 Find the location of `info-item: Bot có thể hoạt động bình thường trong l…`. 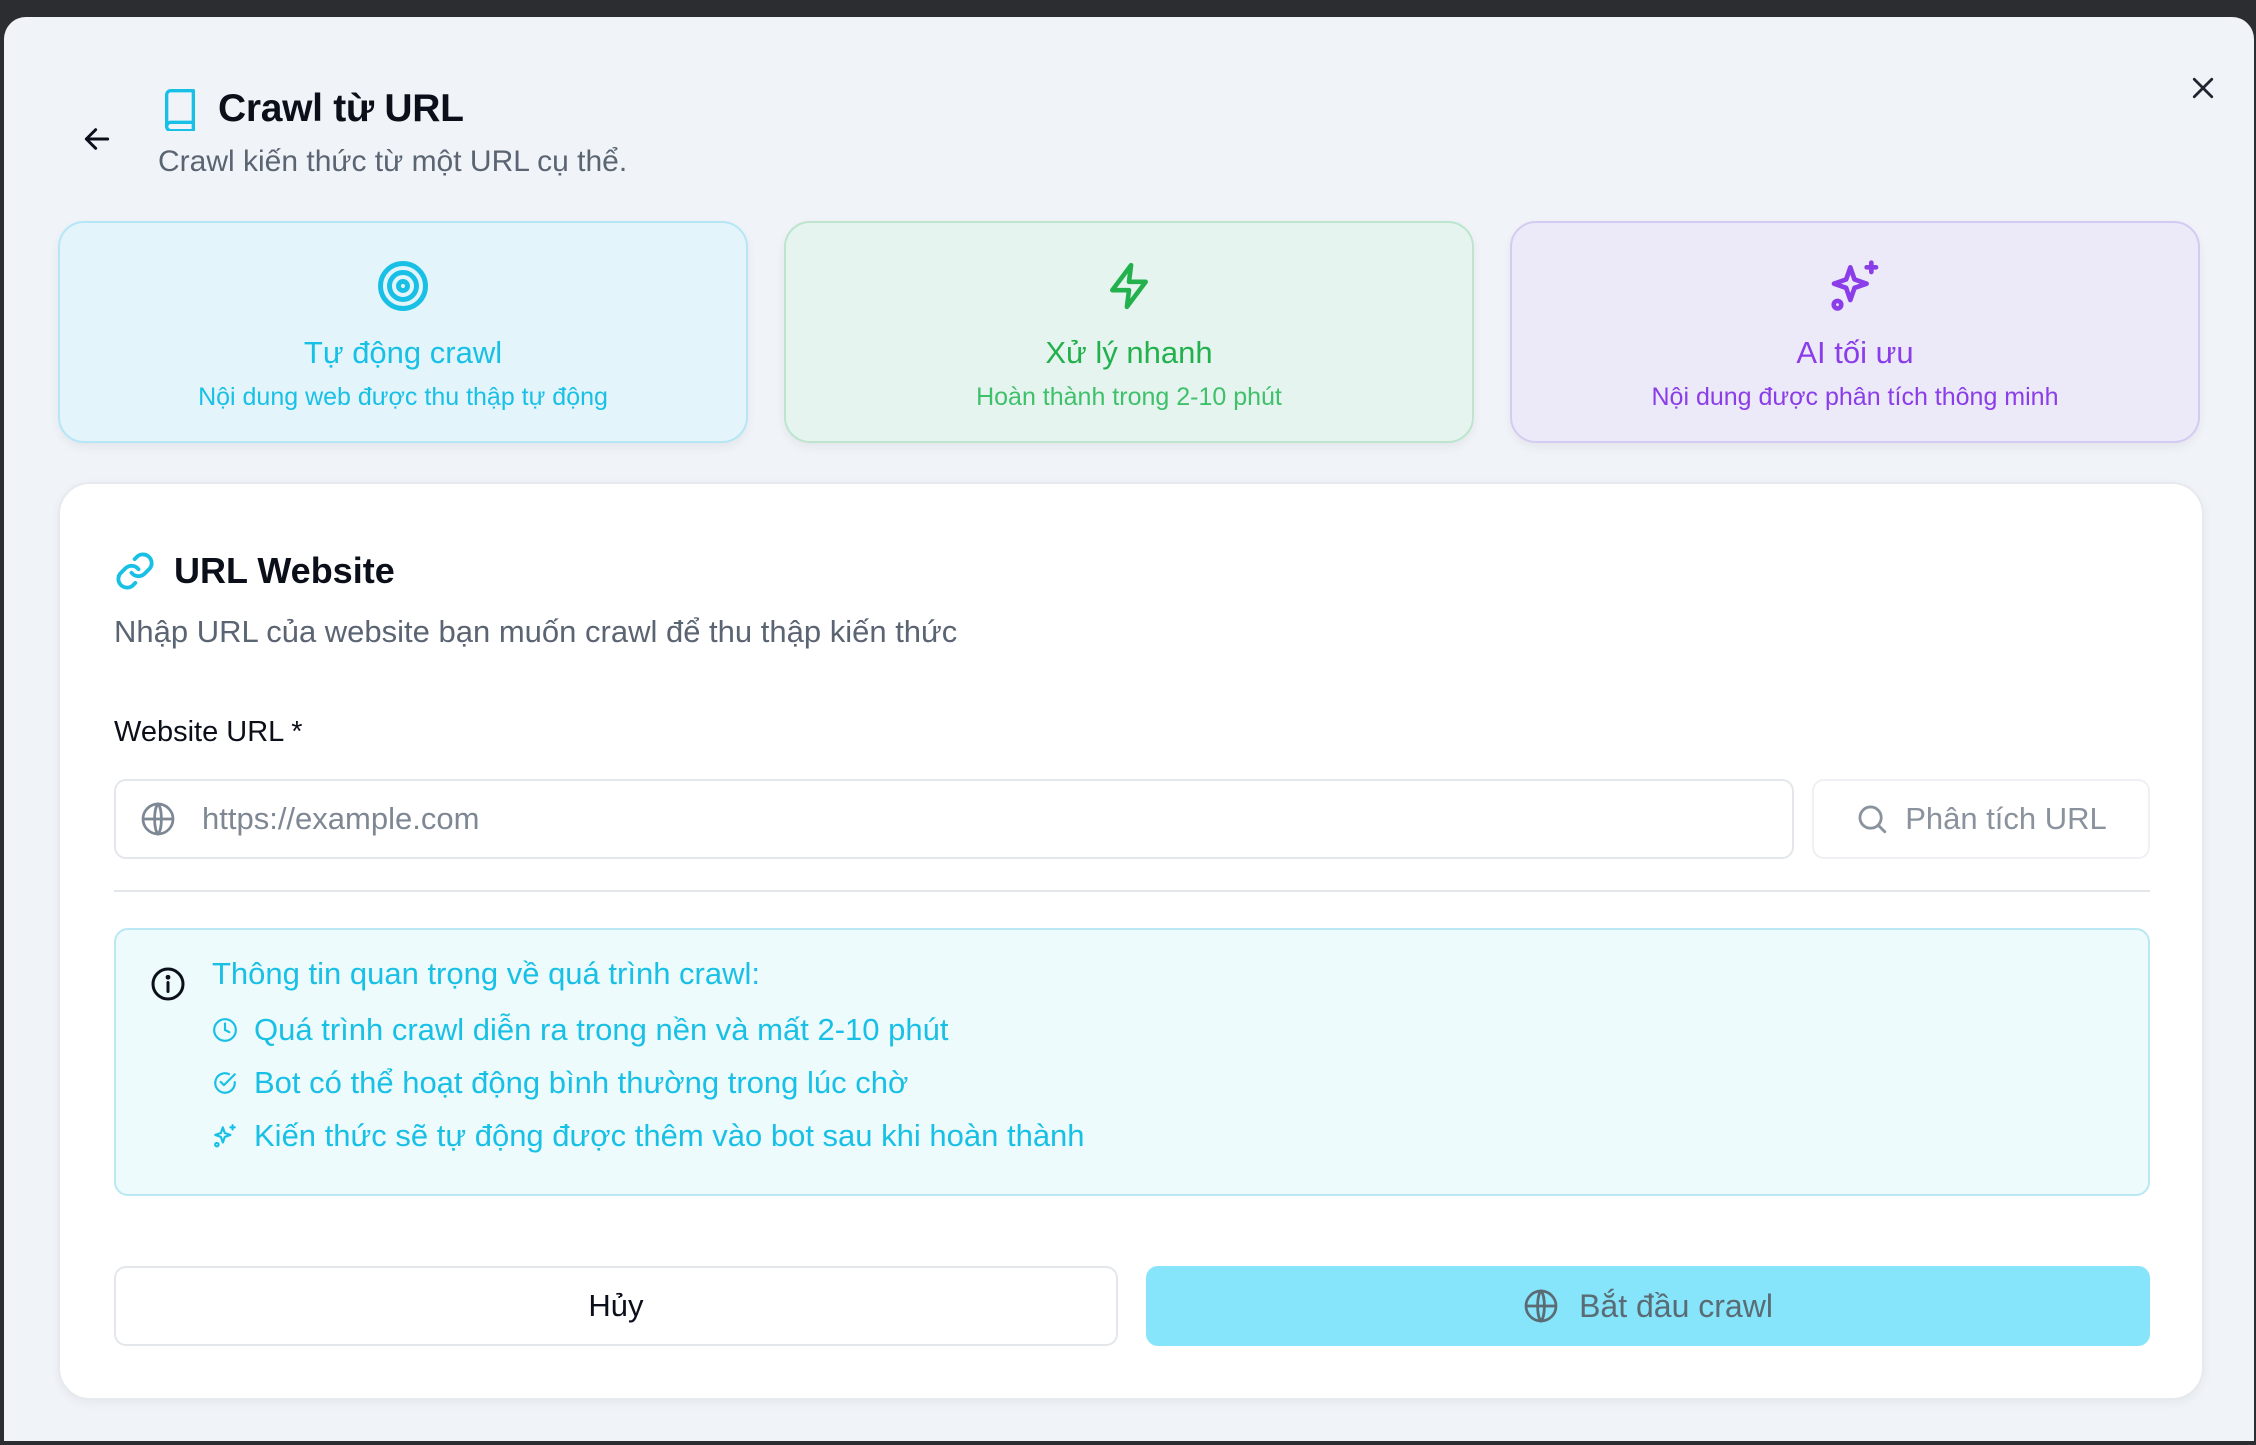

info-item: Bot có thể hoạt động bình thường trong l… is located at coordinates (560, 1083).